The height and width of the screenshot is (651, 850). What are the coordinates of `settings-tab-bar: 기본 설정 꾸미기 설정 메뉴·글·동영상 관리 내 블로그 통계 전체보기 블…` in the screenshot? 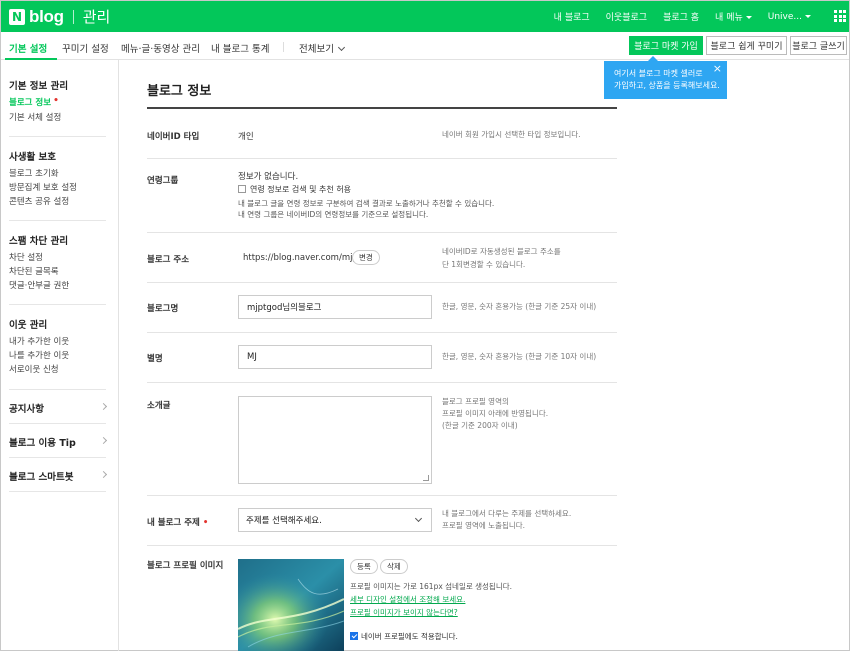 It's located at (425, 46).